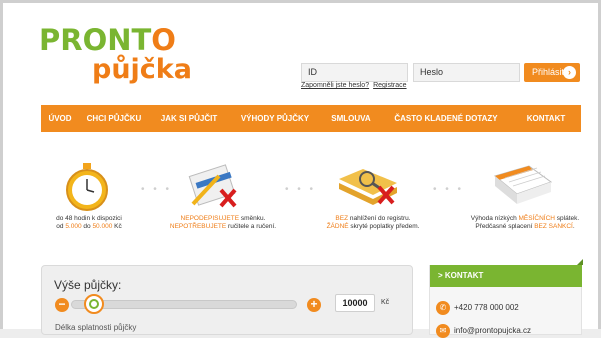 Image resolution: width=601 pixels, height=338 pixels. What do you see at coordinates (87, 187) in the screenshot?
I see `stopwatch-icon` at bounding box center [87, 187].